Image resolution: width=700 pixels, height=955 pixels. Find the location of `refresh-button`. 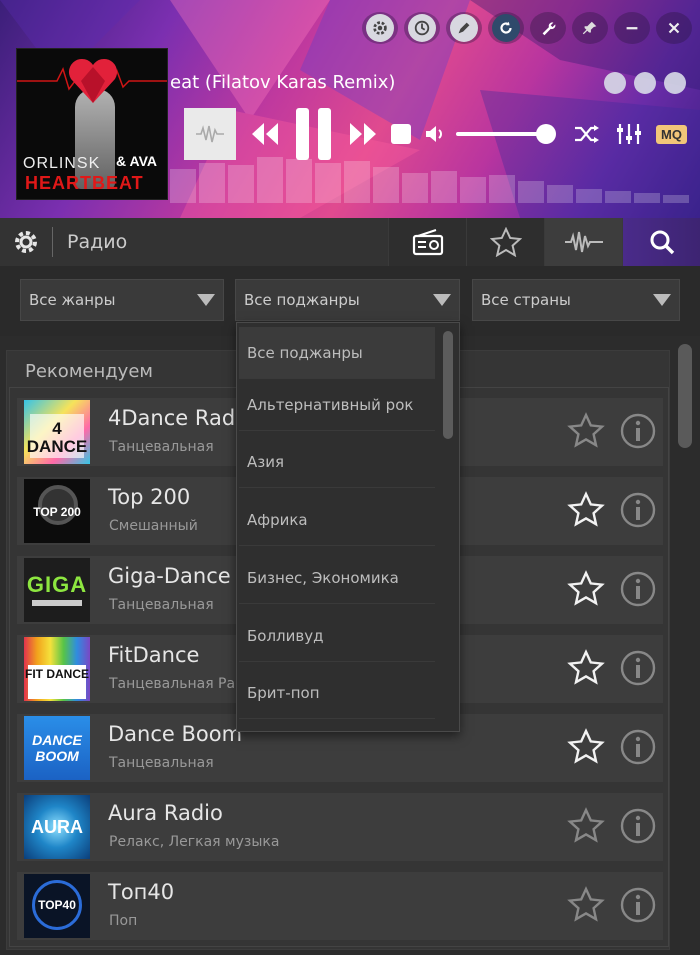

refresh-button is located at coordinates (506, 28).